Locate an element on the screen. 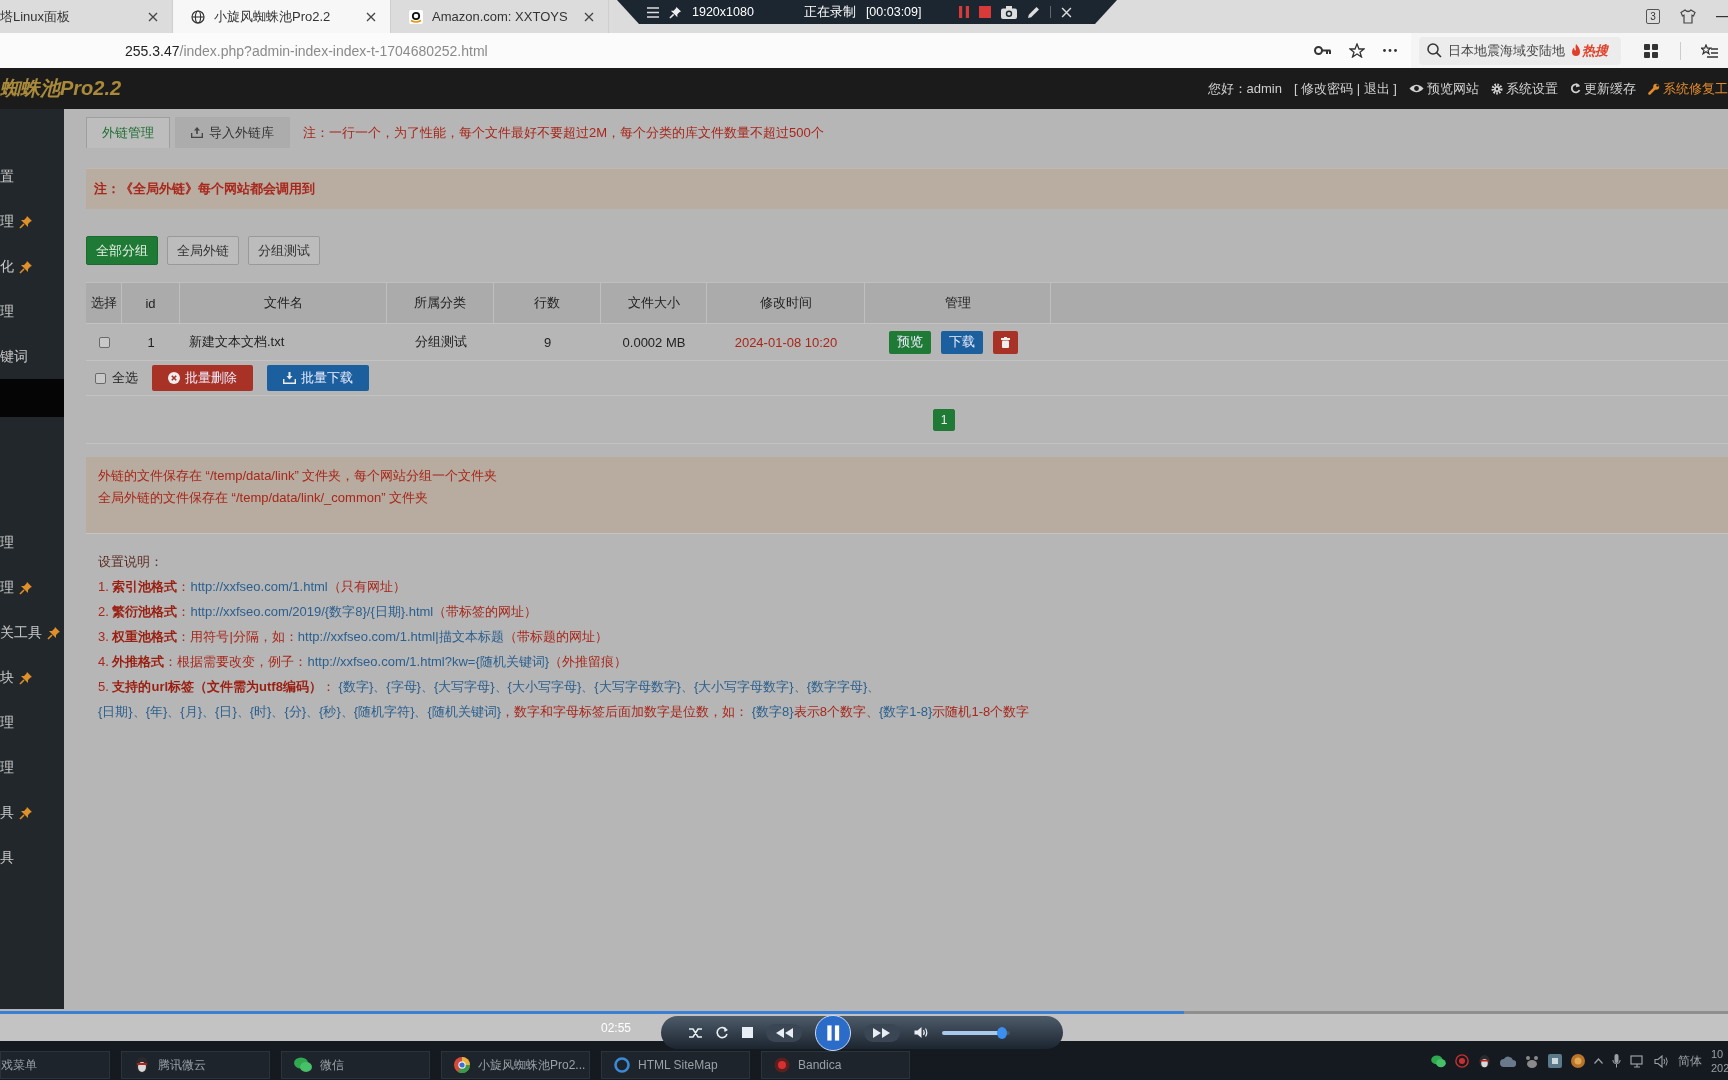 The image size is (1728, 1080). content-tab: 导入外链库 is located at coordinates (232, 132).